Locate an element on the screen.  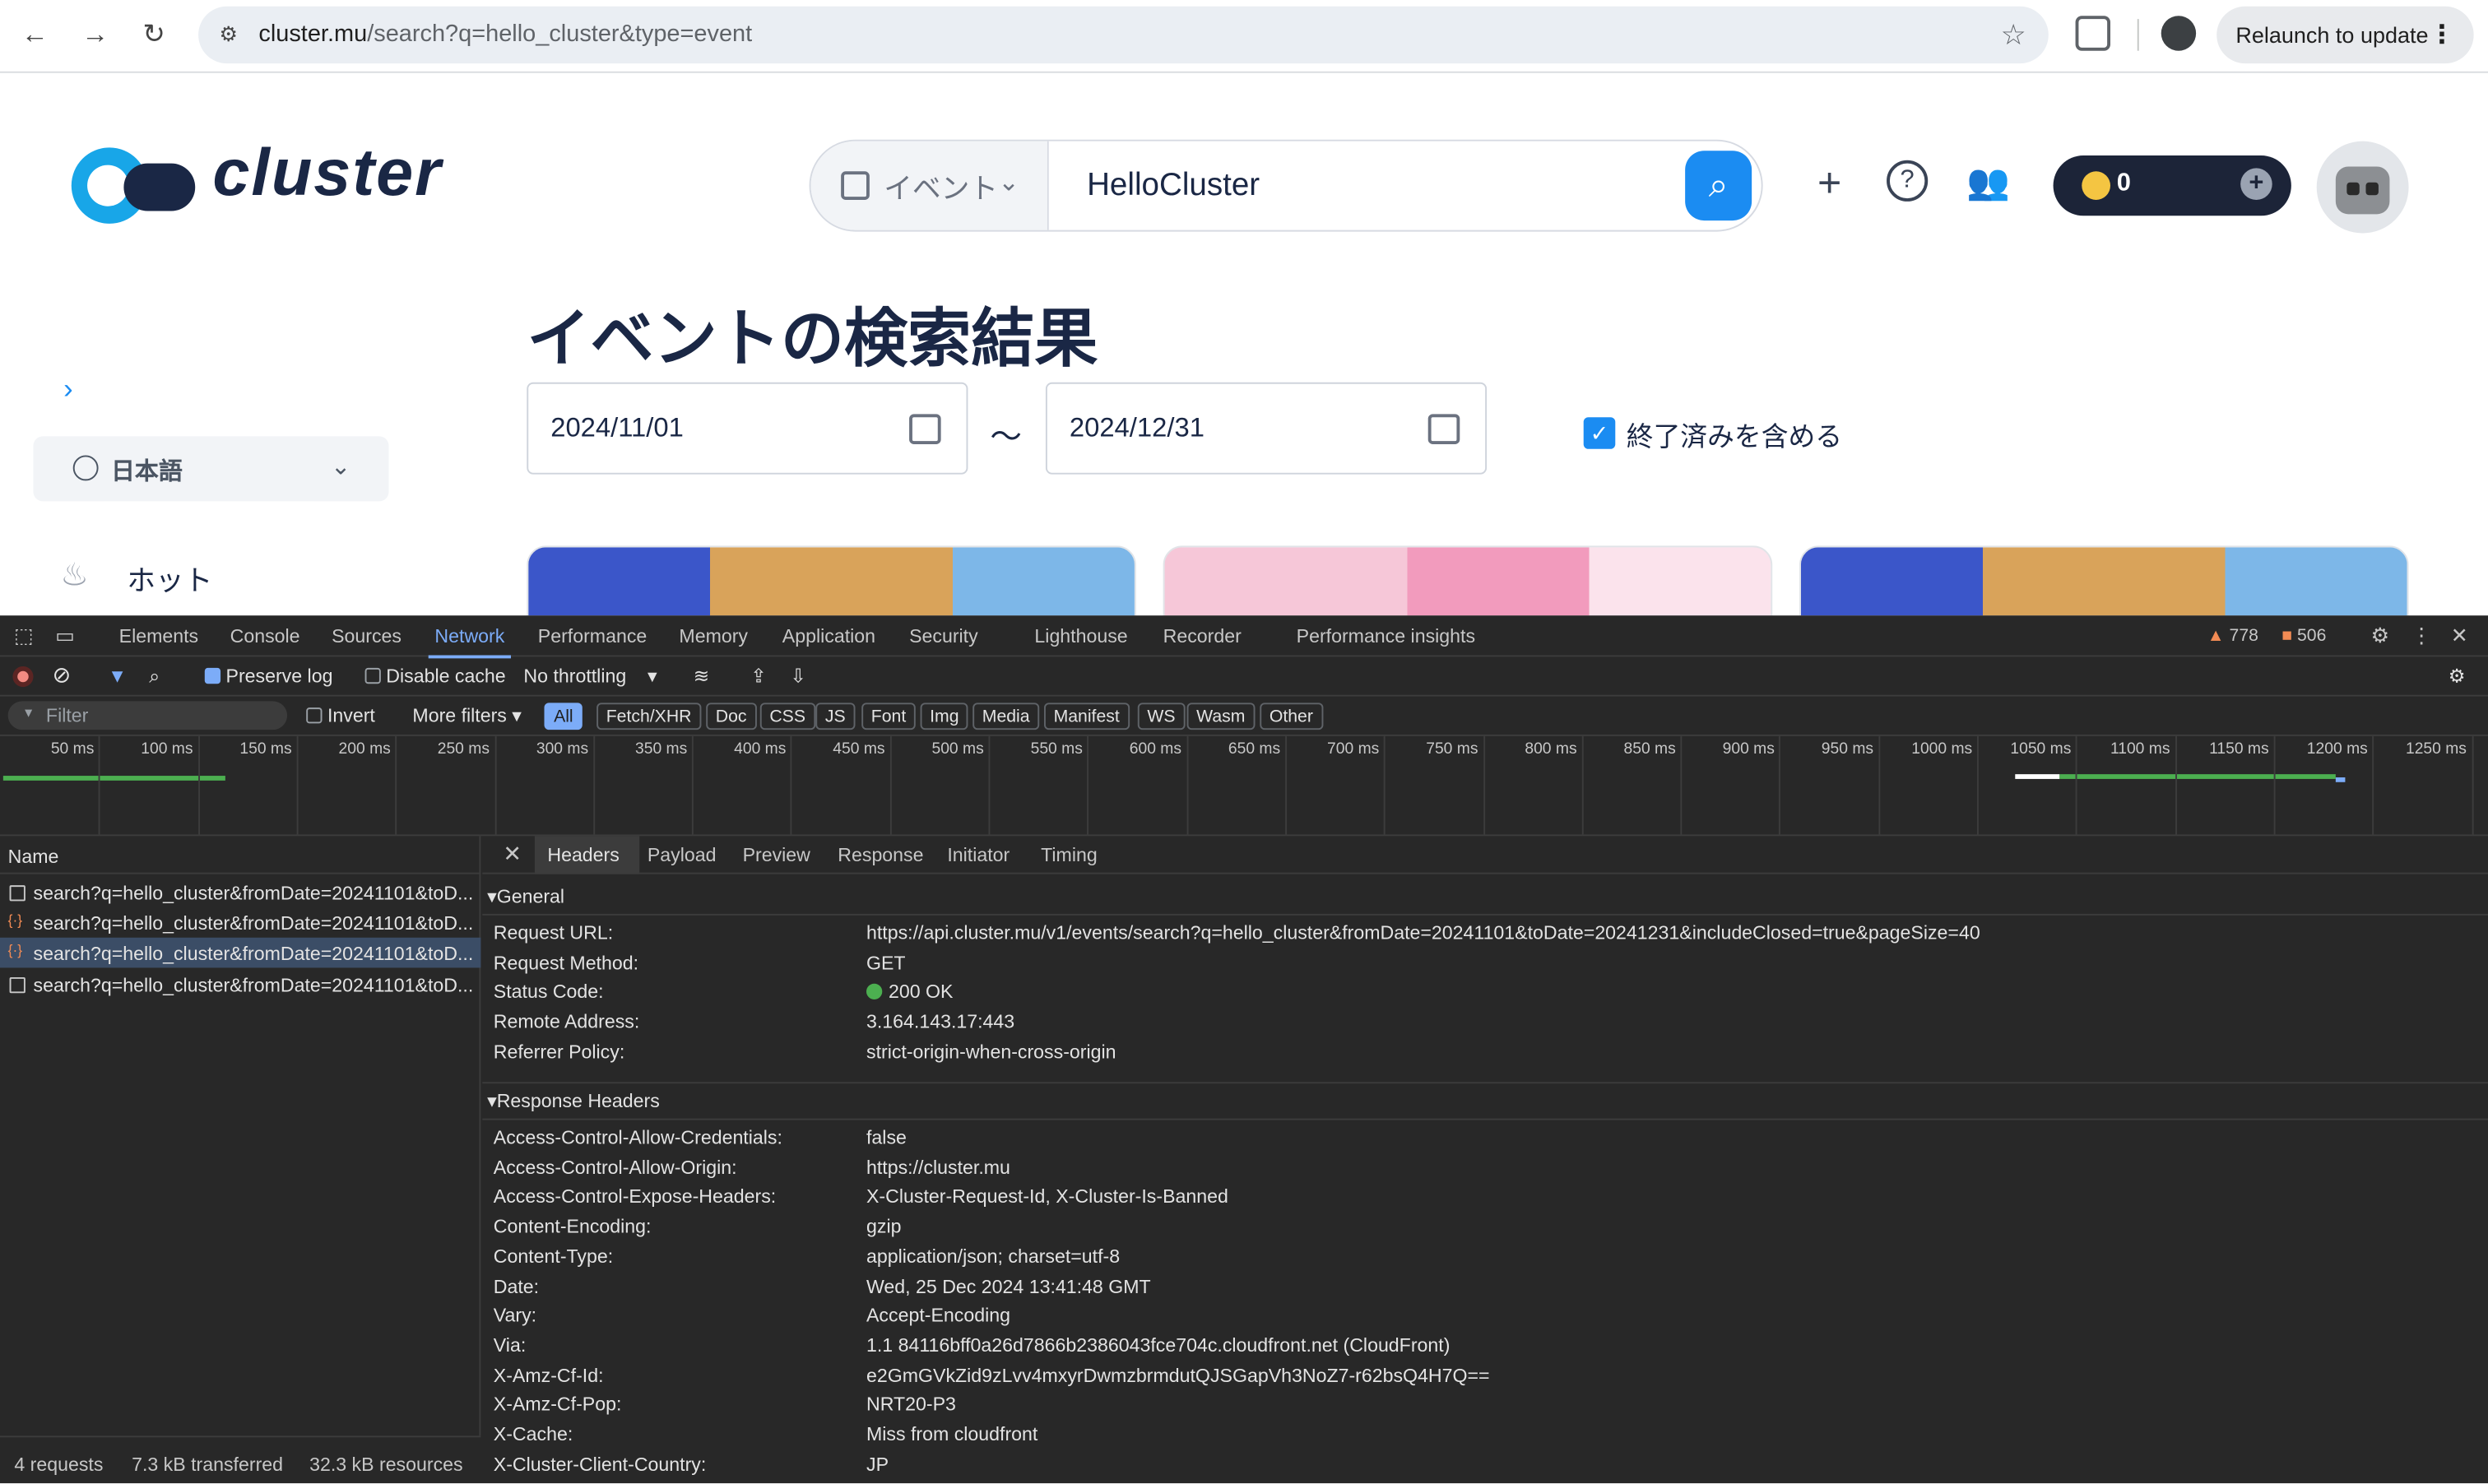
device-toolbar-icon: ▭ is located at coordinates (66, 636).